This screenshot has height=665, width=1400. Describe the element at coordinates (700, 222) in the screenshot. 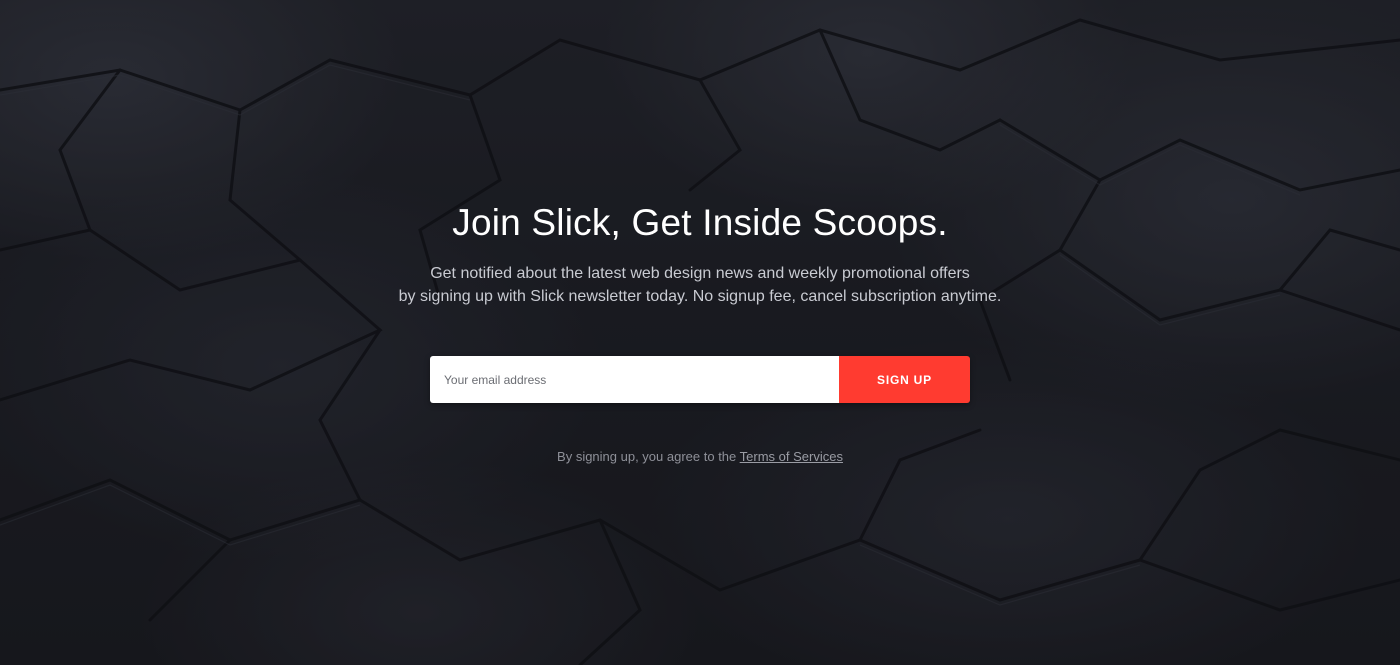

I see `page-title: Join Slick, Get Inside Scoops.` at that location.